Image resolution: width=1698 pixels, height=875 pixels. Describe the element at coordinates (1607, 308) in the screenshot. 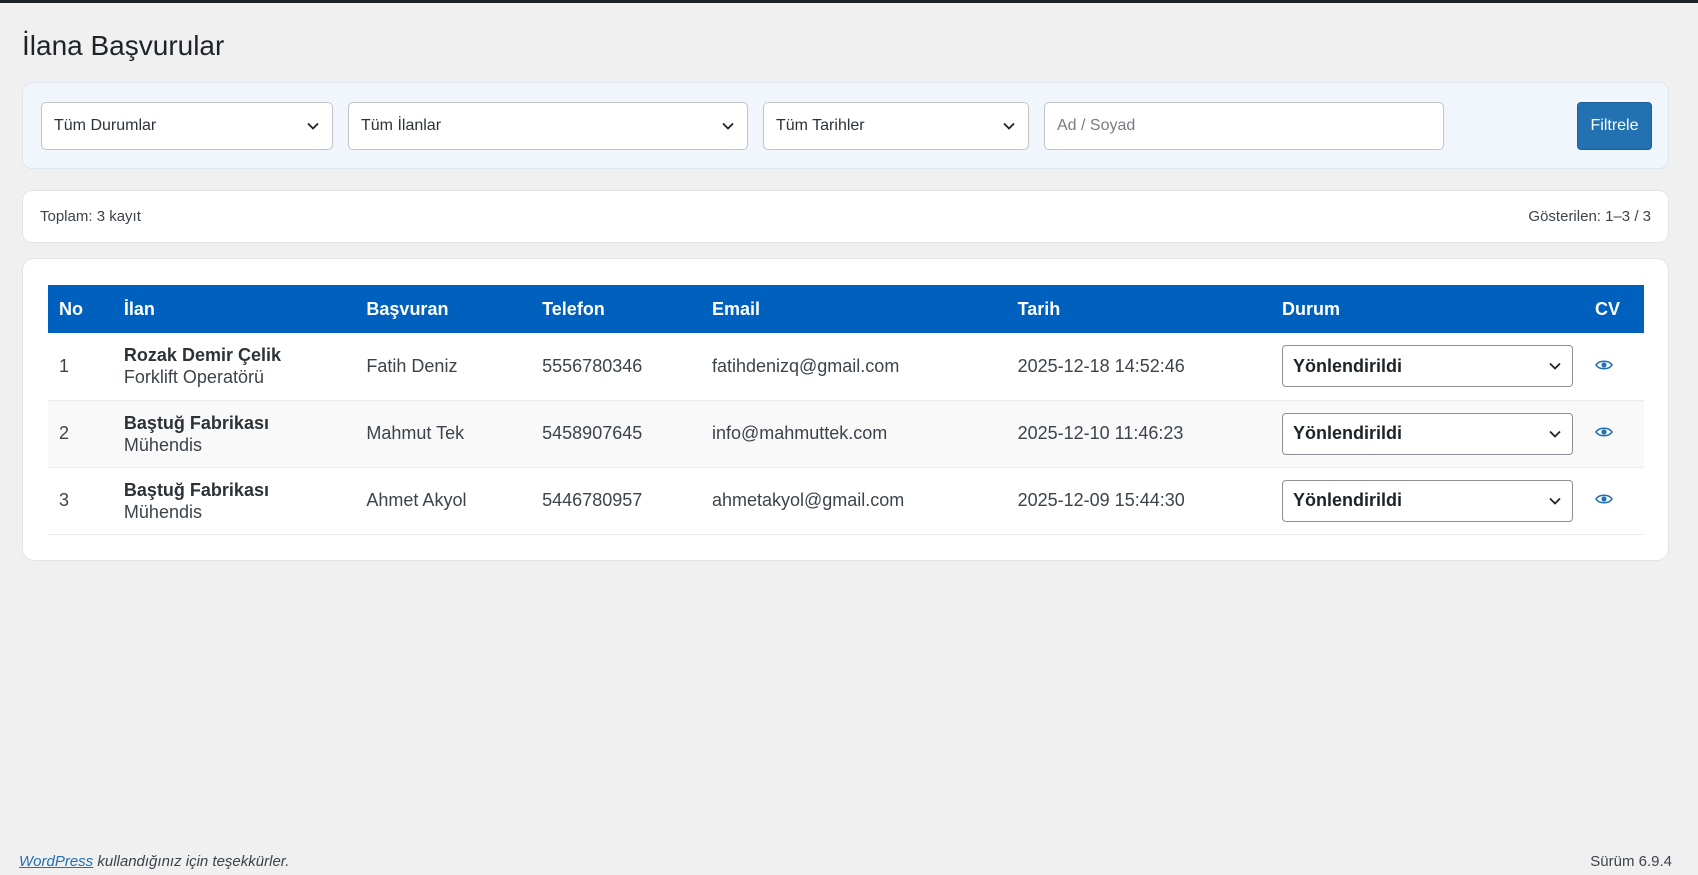

I see `column-header-cv: CV` at that location.